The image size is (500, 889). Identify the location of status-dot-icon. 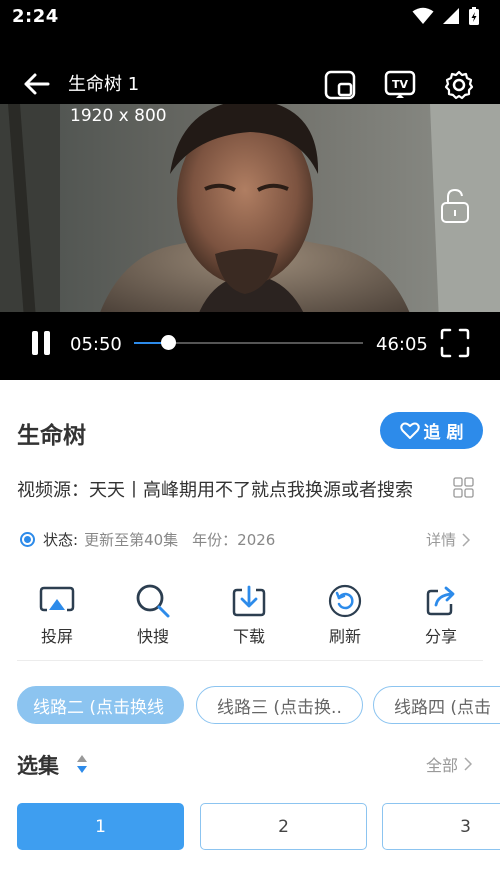
(27, 539).